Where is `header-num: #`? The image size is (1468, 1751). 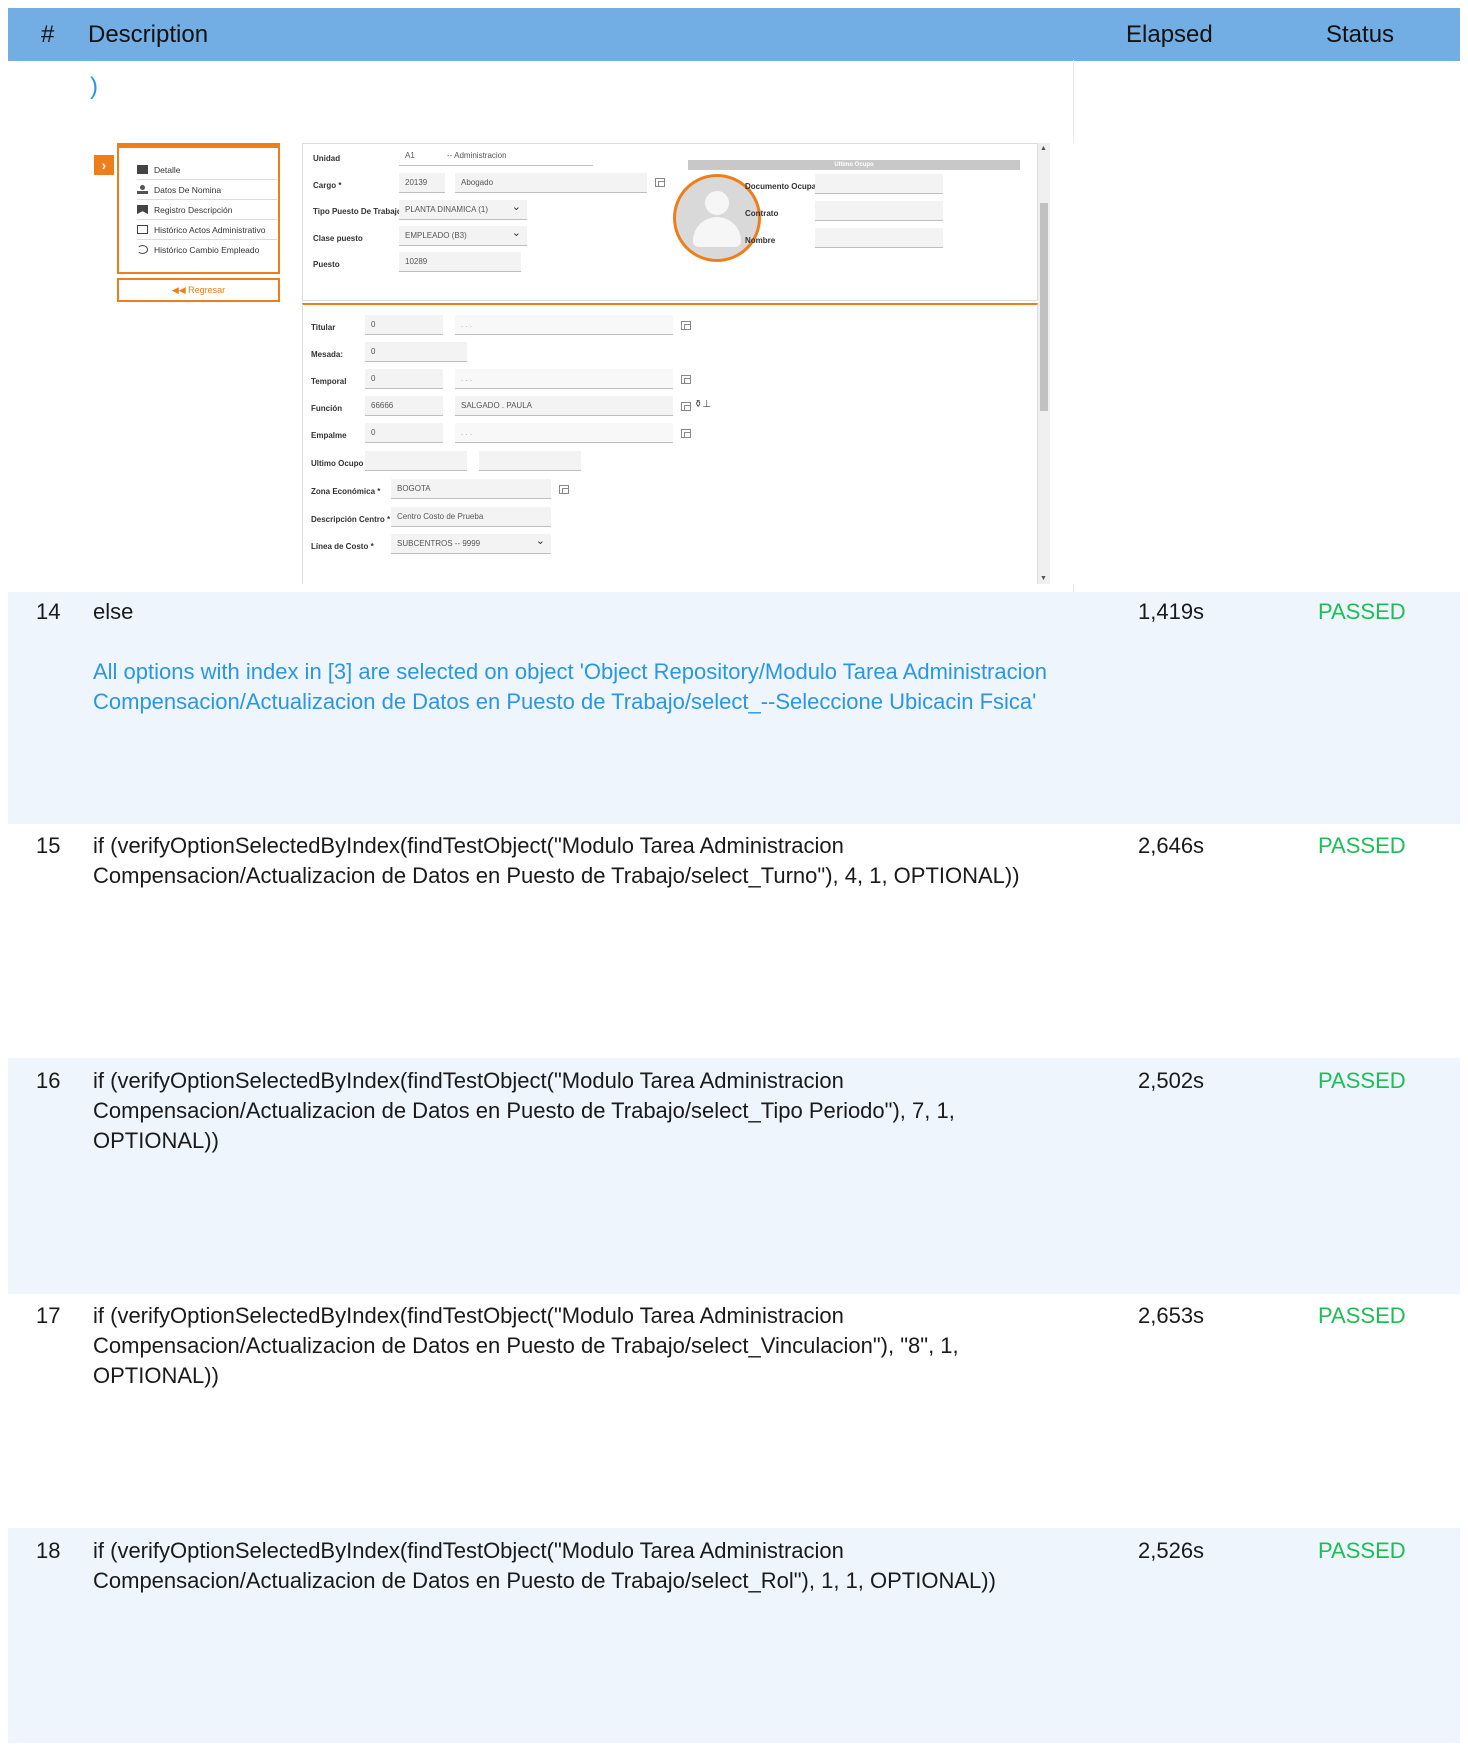 header-num: # is located at coordinates (48, 34).